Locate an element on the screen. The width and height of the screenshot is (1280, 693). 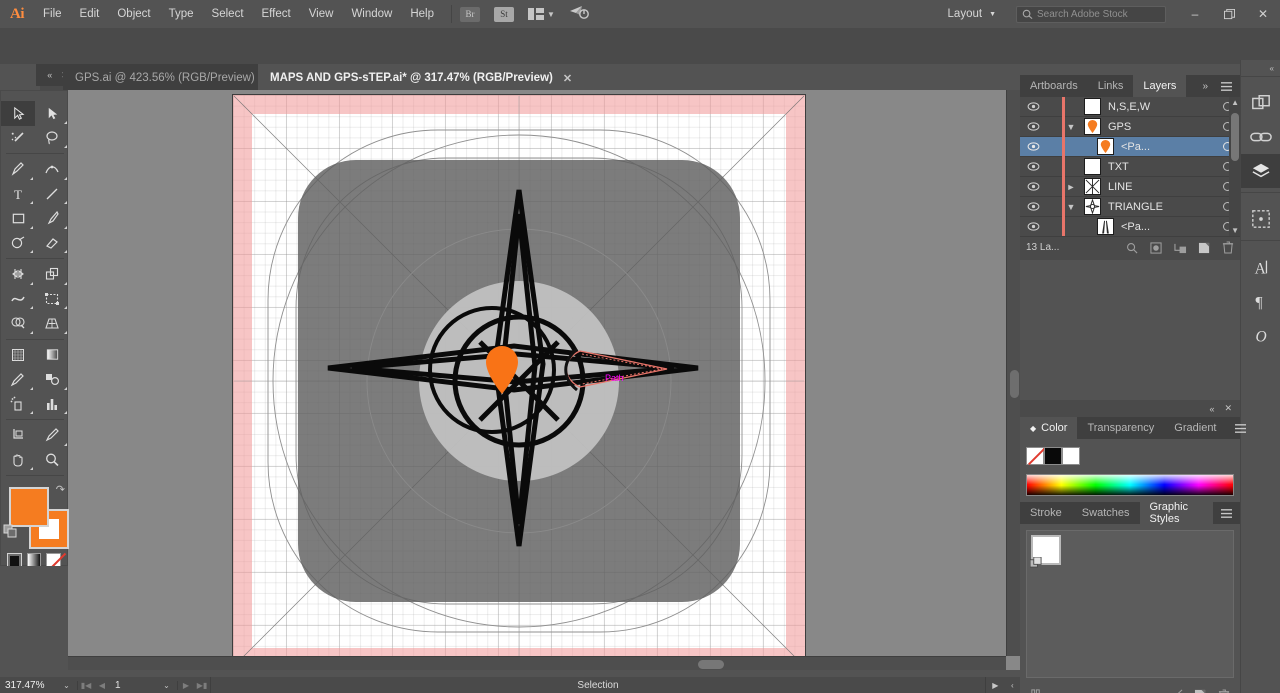
tab-links: Links is located at coordinates (1111, 86).